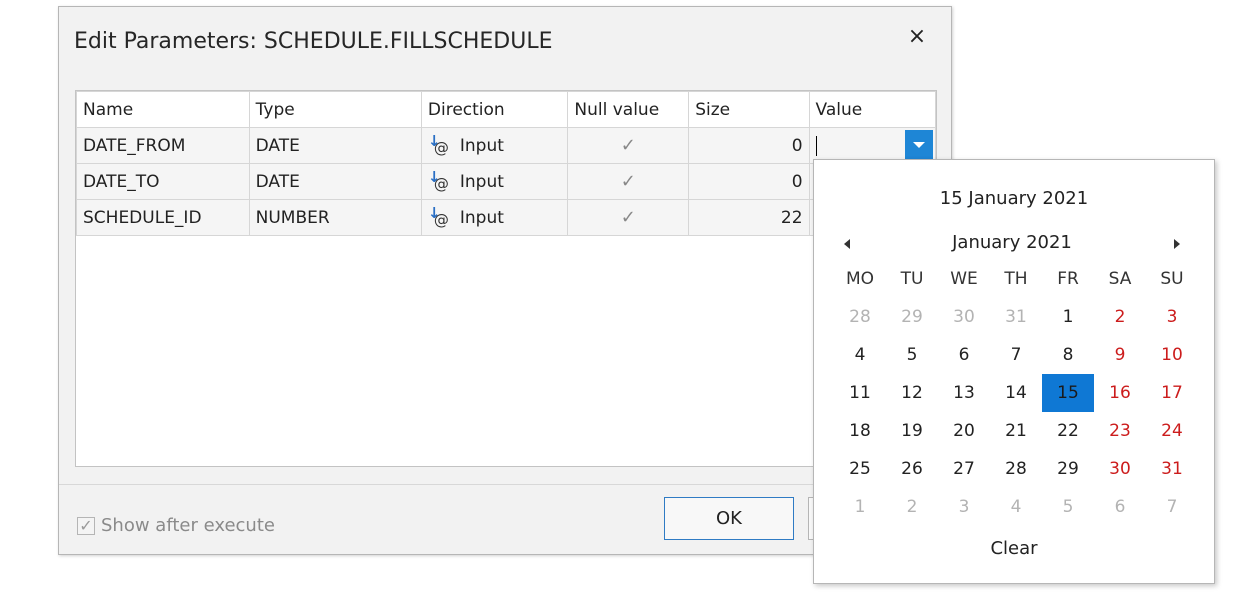 This screenshot has height=600, width=1257. Describe the element at coordinates (1068, 355) in the screenshot. I see `calendar-day-cell: 8` at that location.